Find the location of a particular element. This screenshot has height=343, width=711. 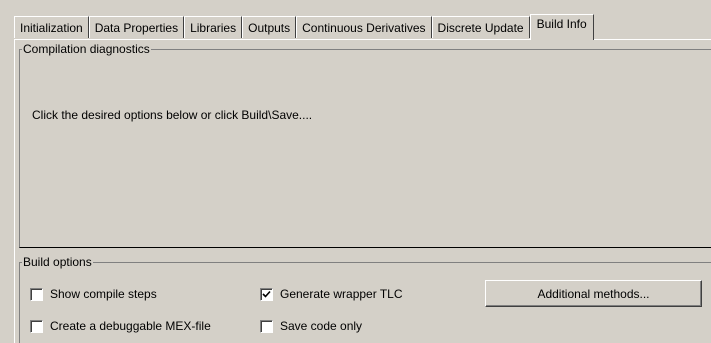

tab-discrete-update: Discrete Update is located at coordinates (480, 27).